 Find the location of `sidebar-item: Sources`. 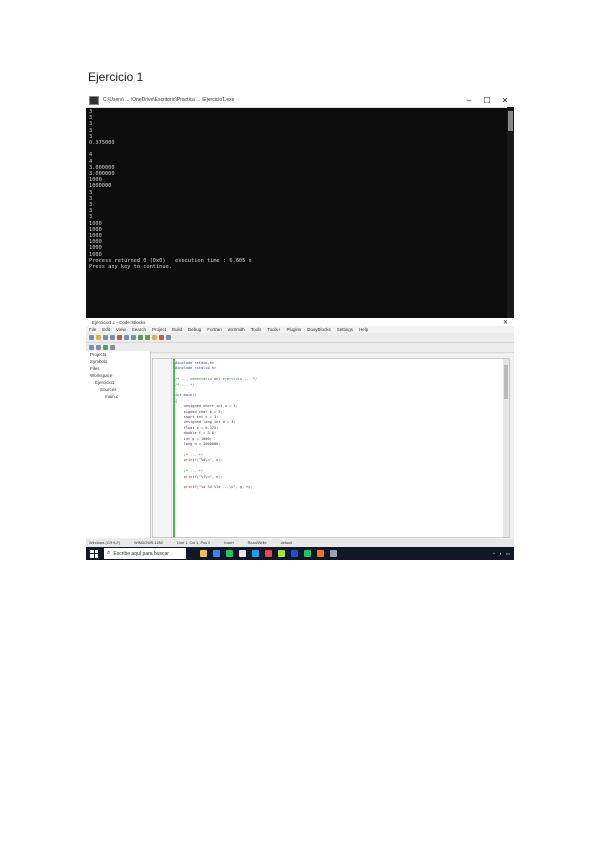

sidebar-item: Sources is located at coordinates (118, 389).